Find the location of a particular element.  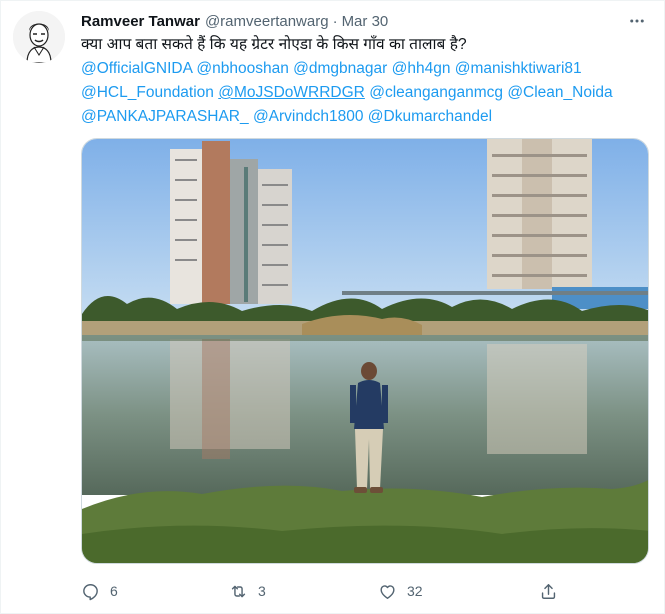

mention-link: @Dkumarchandel is located at coordinates (430, 116).